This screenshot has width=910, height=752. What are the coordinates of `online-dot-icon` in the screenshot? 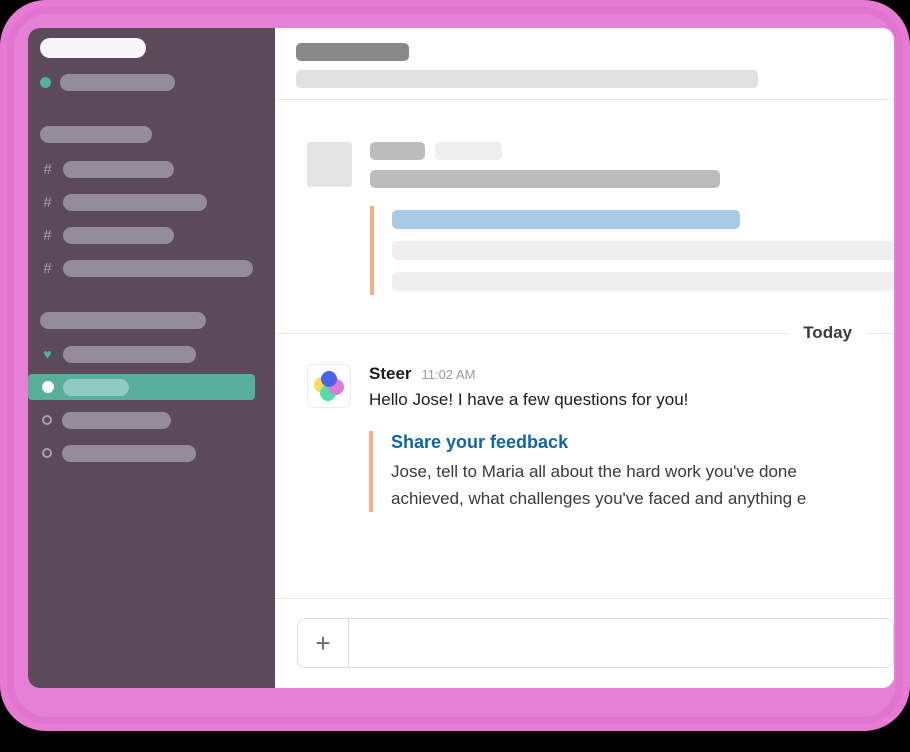 It's located at (45, 82).